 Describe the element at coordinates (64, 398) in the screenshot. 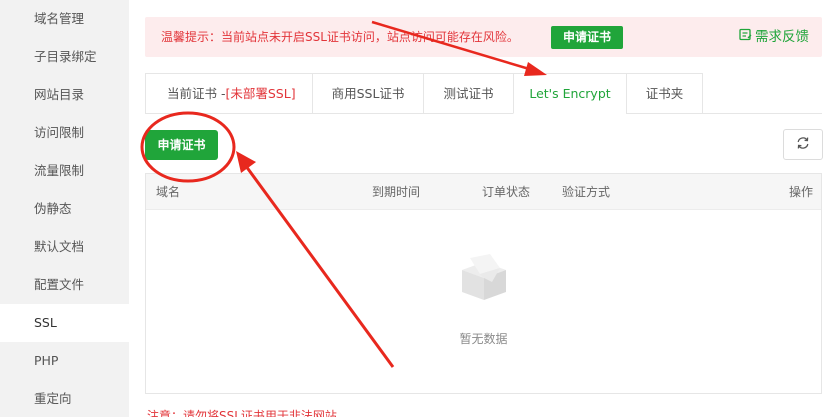

I see `sidebar-item-redirect: 重定向` at that location.